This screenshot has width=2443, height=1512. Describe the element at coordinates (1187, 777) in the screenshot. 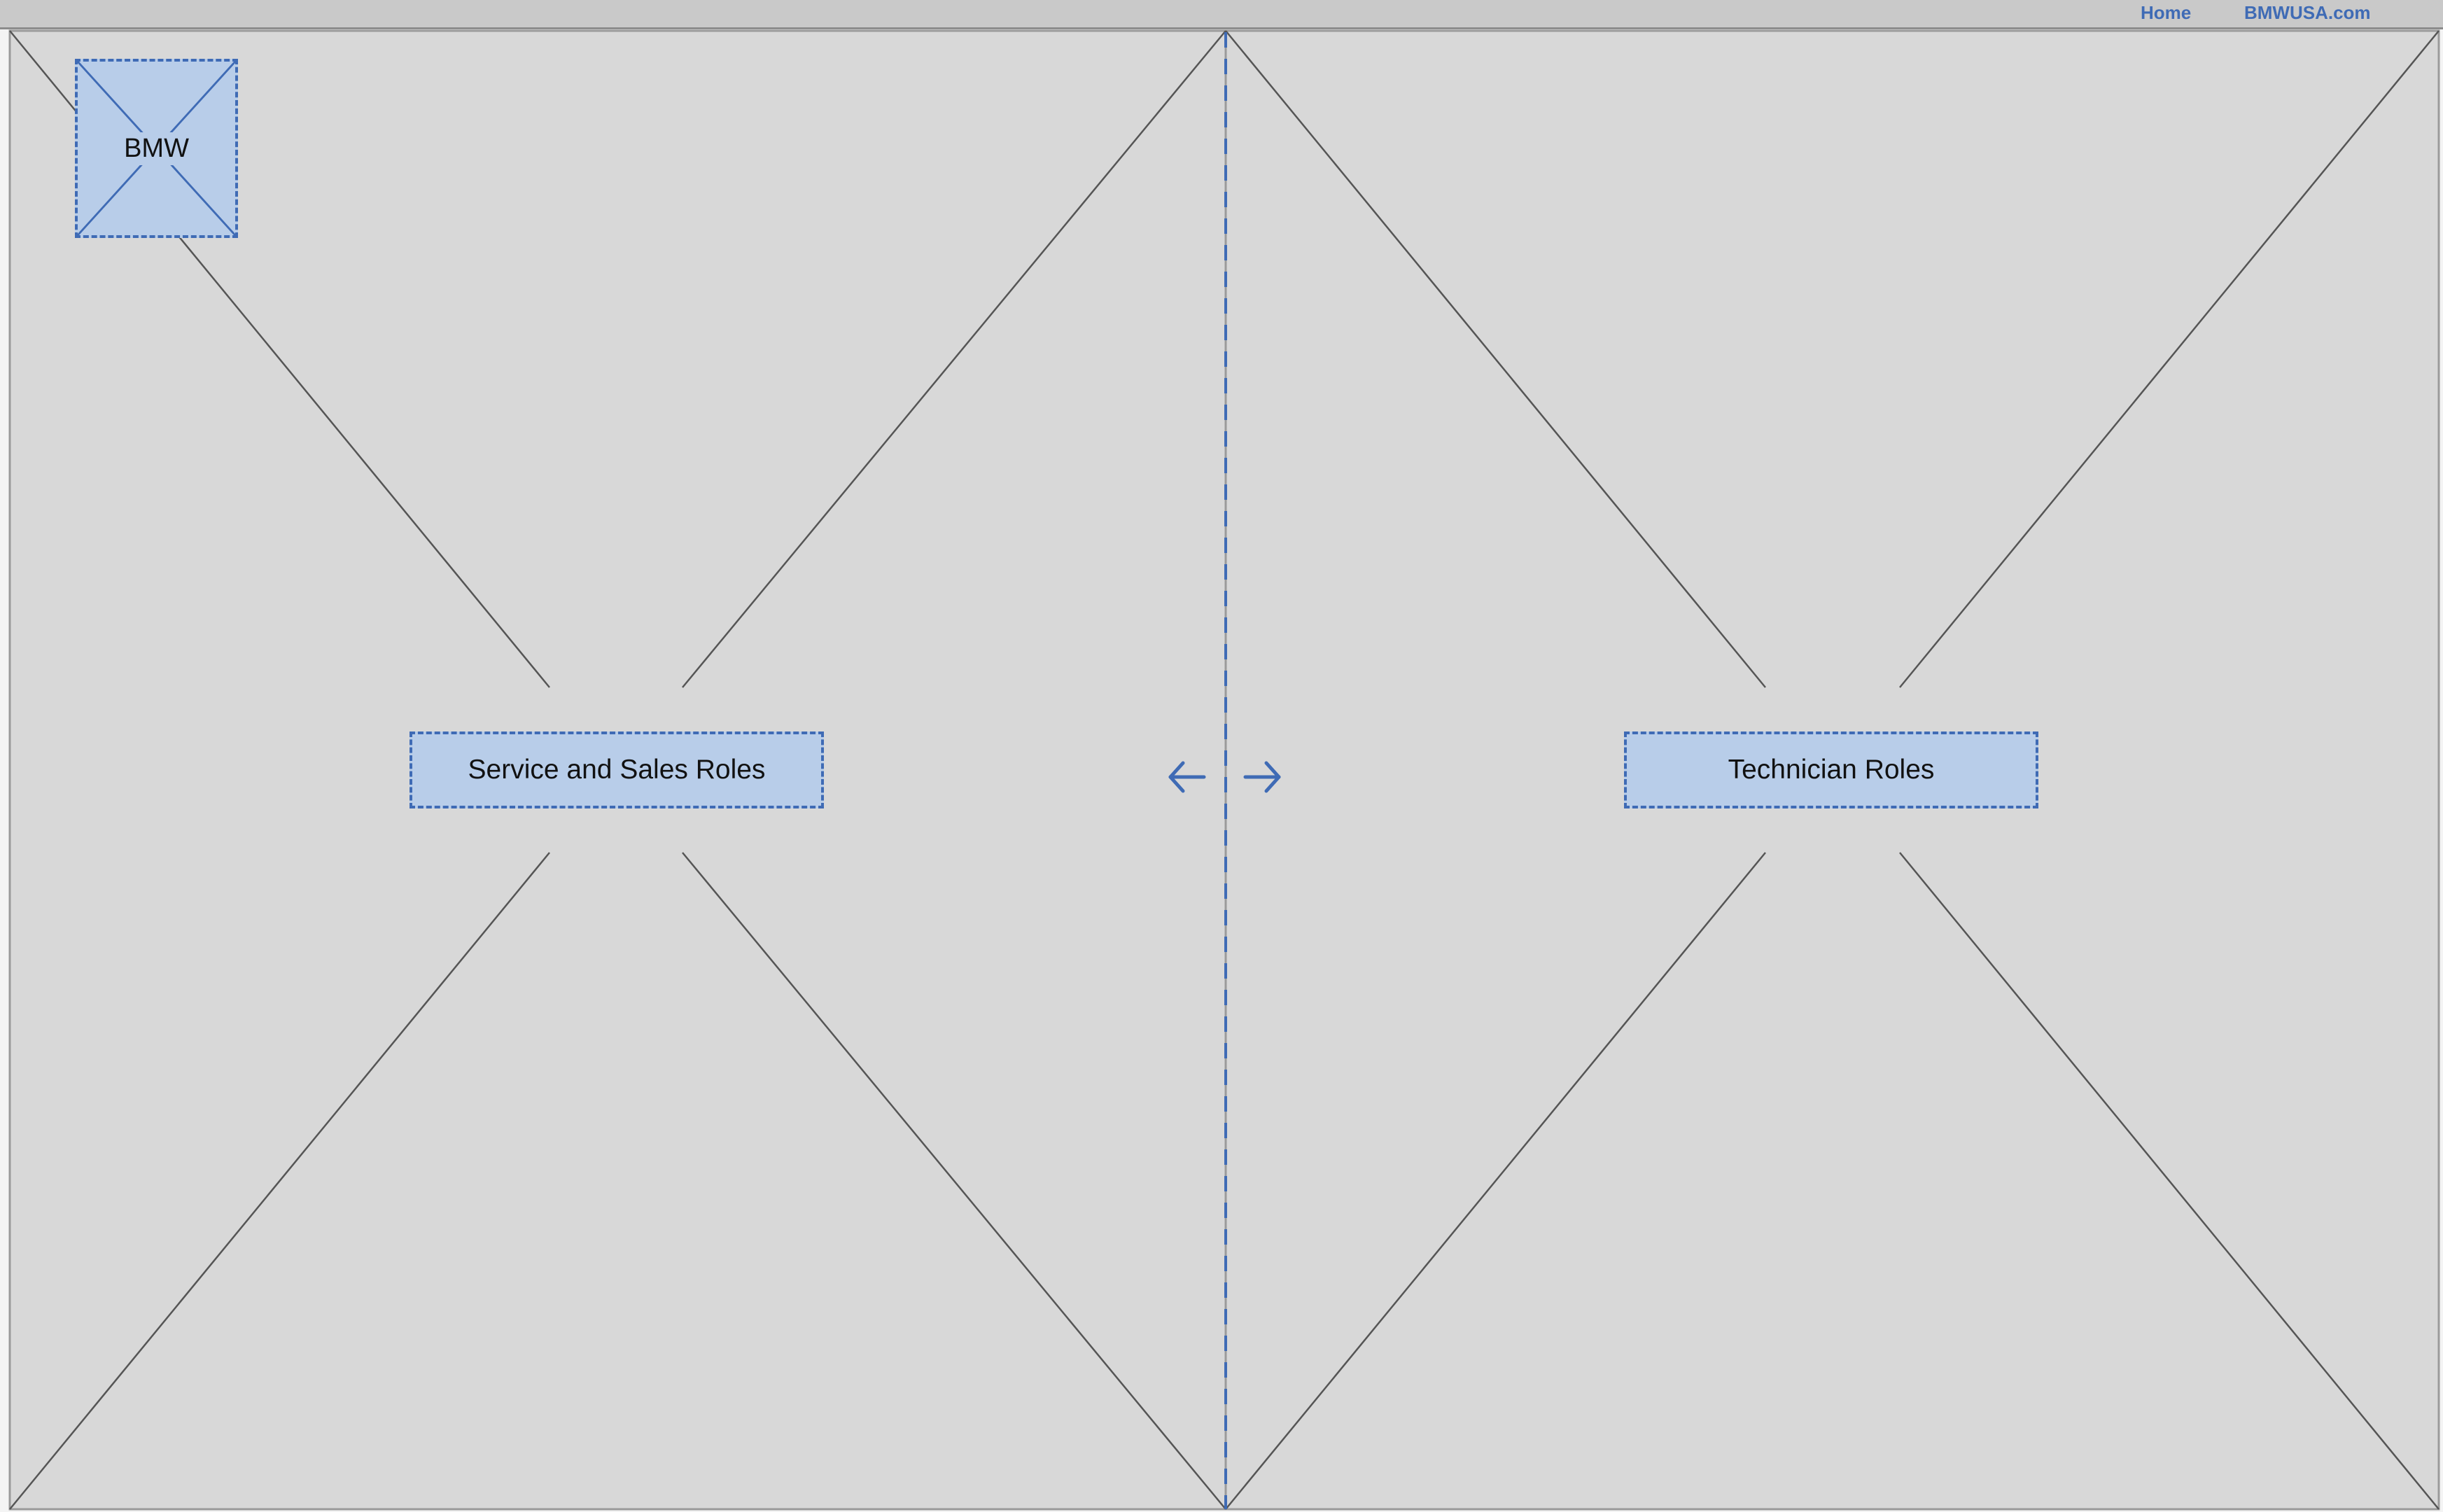

I see `arrow-left-icon` at that location.